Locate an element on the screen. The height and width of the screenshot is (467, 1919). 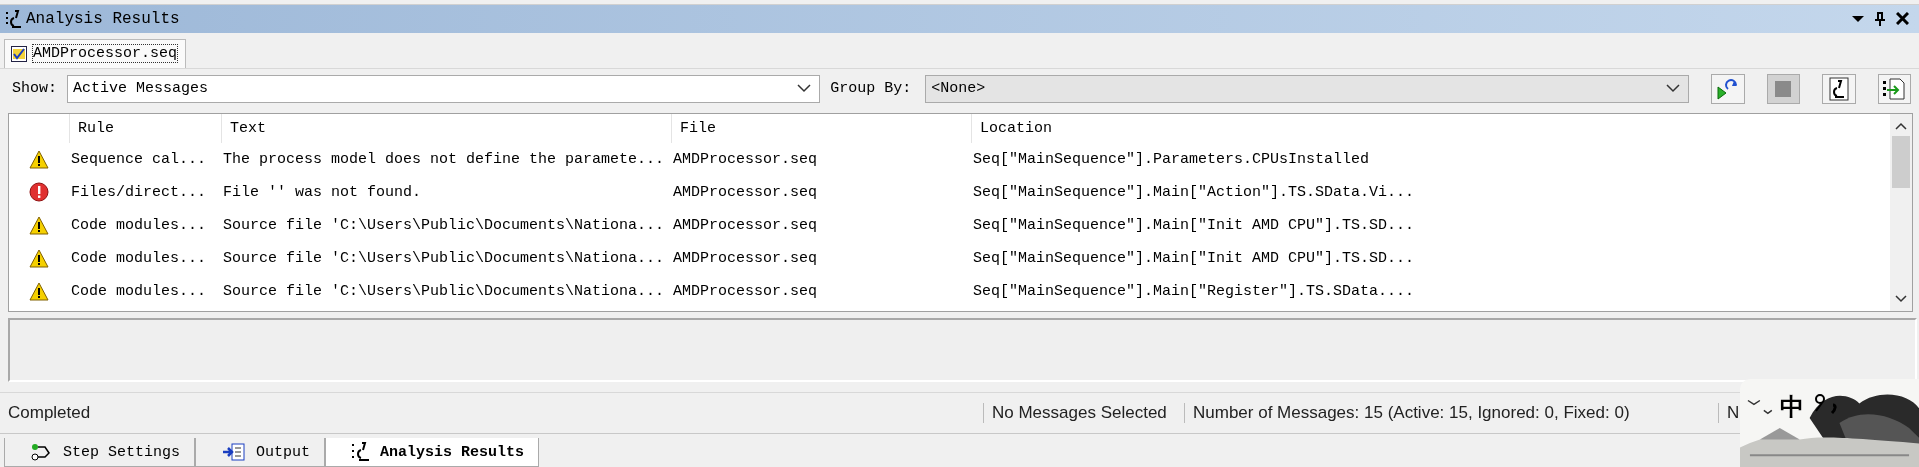
ime-toolbar: 中 is located at coordinates (1829, 423).